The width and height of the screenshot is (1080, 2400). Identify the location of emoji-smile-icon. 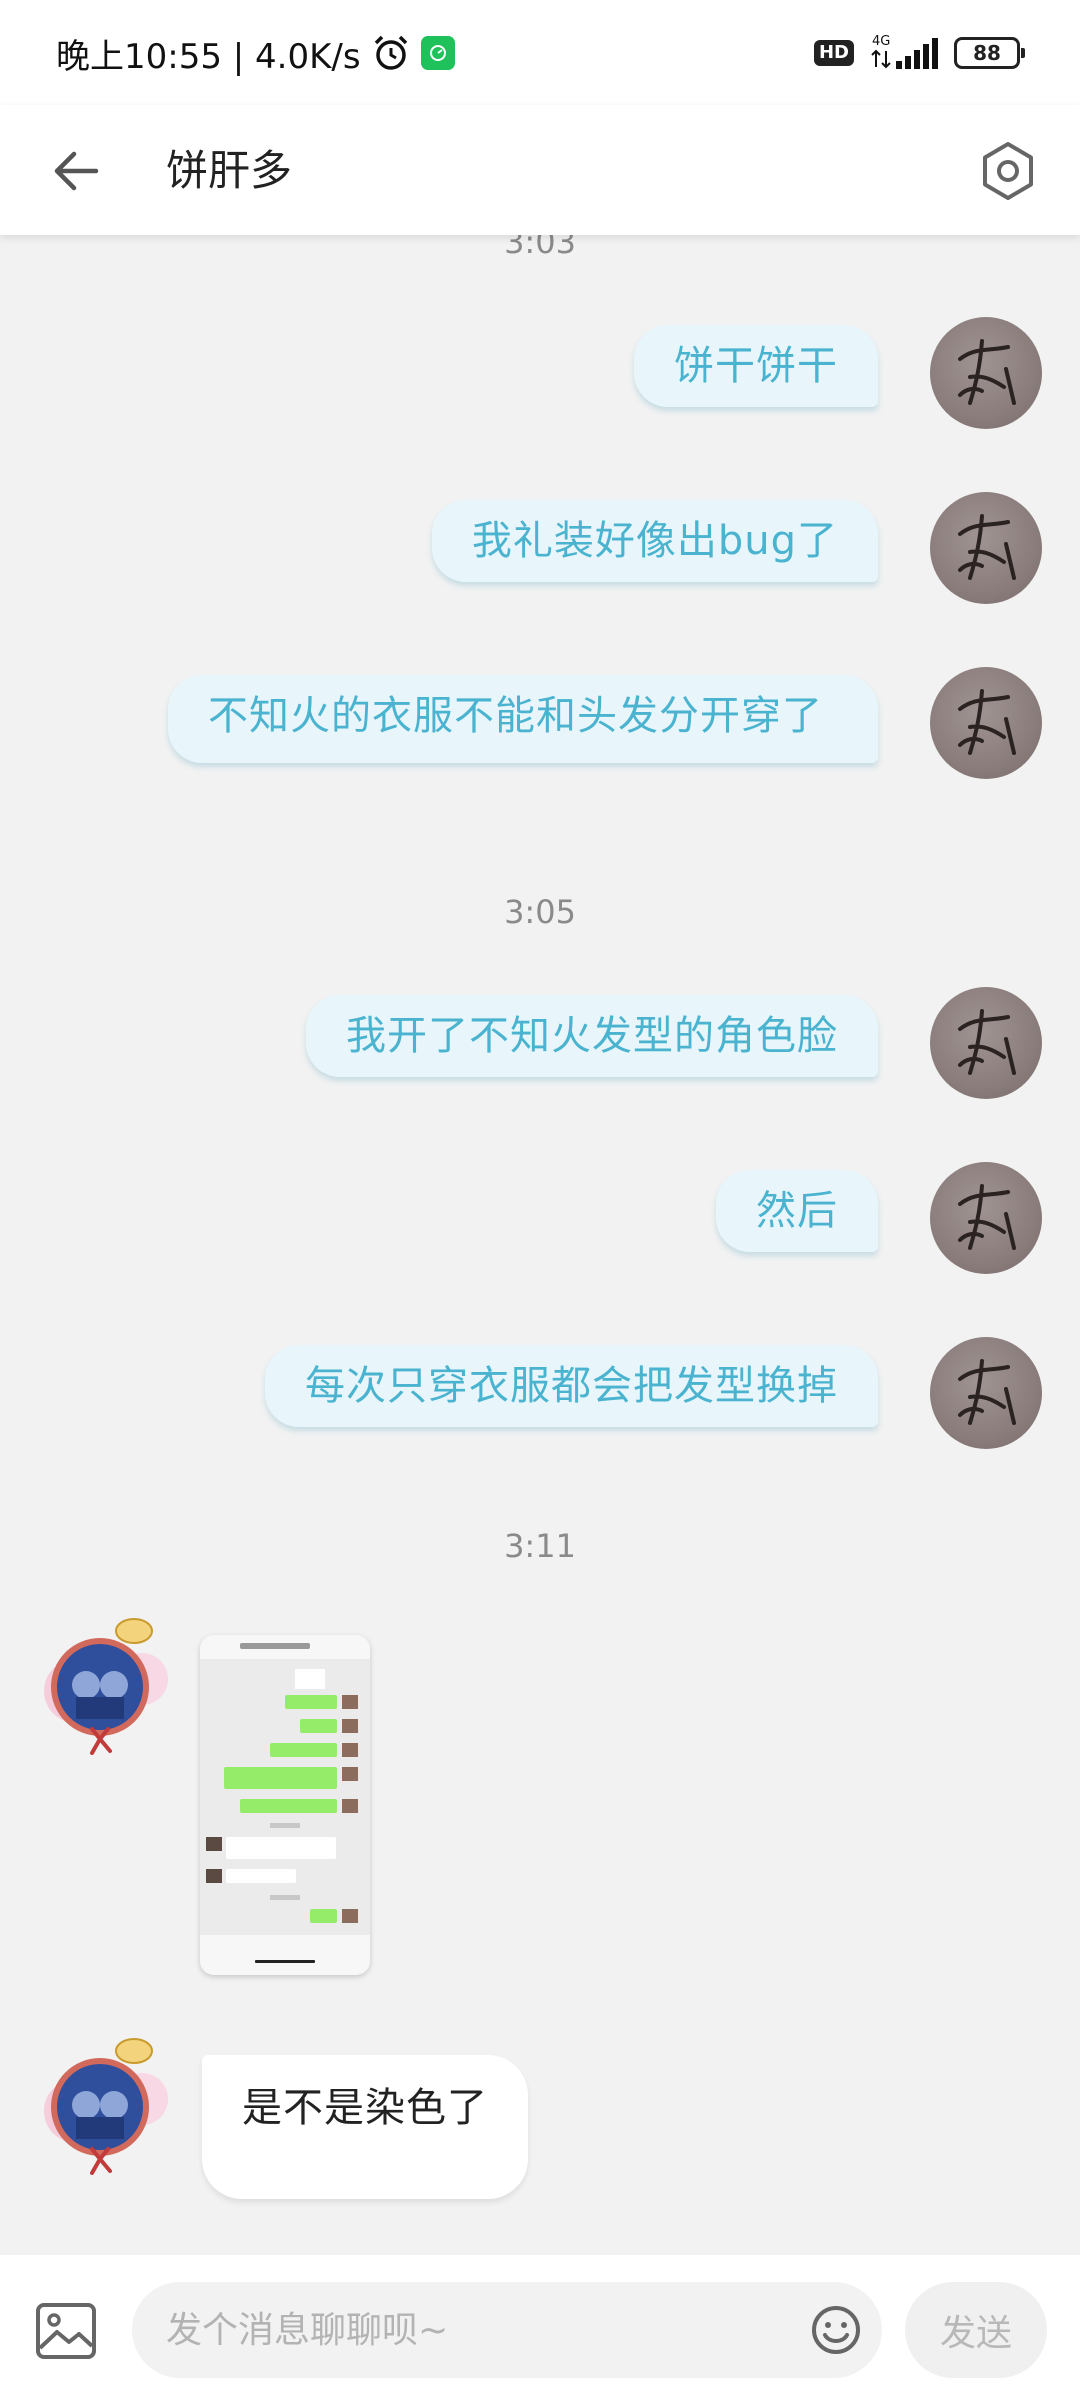
(836, 2330).